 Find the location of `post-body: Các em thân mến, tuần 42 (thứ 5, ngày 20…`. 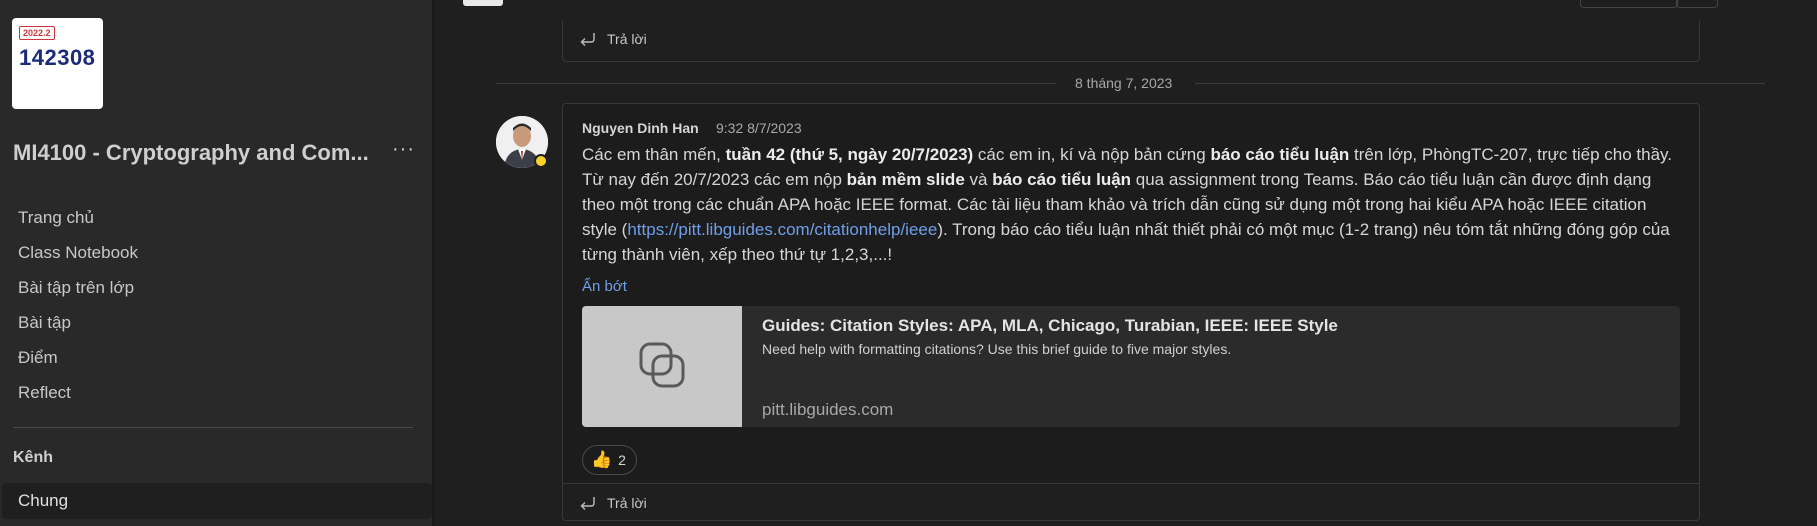

post-body: Các em thân mến, tuần 42 (thứ 5, ngày 20… is located at coordinates (1132, 204).